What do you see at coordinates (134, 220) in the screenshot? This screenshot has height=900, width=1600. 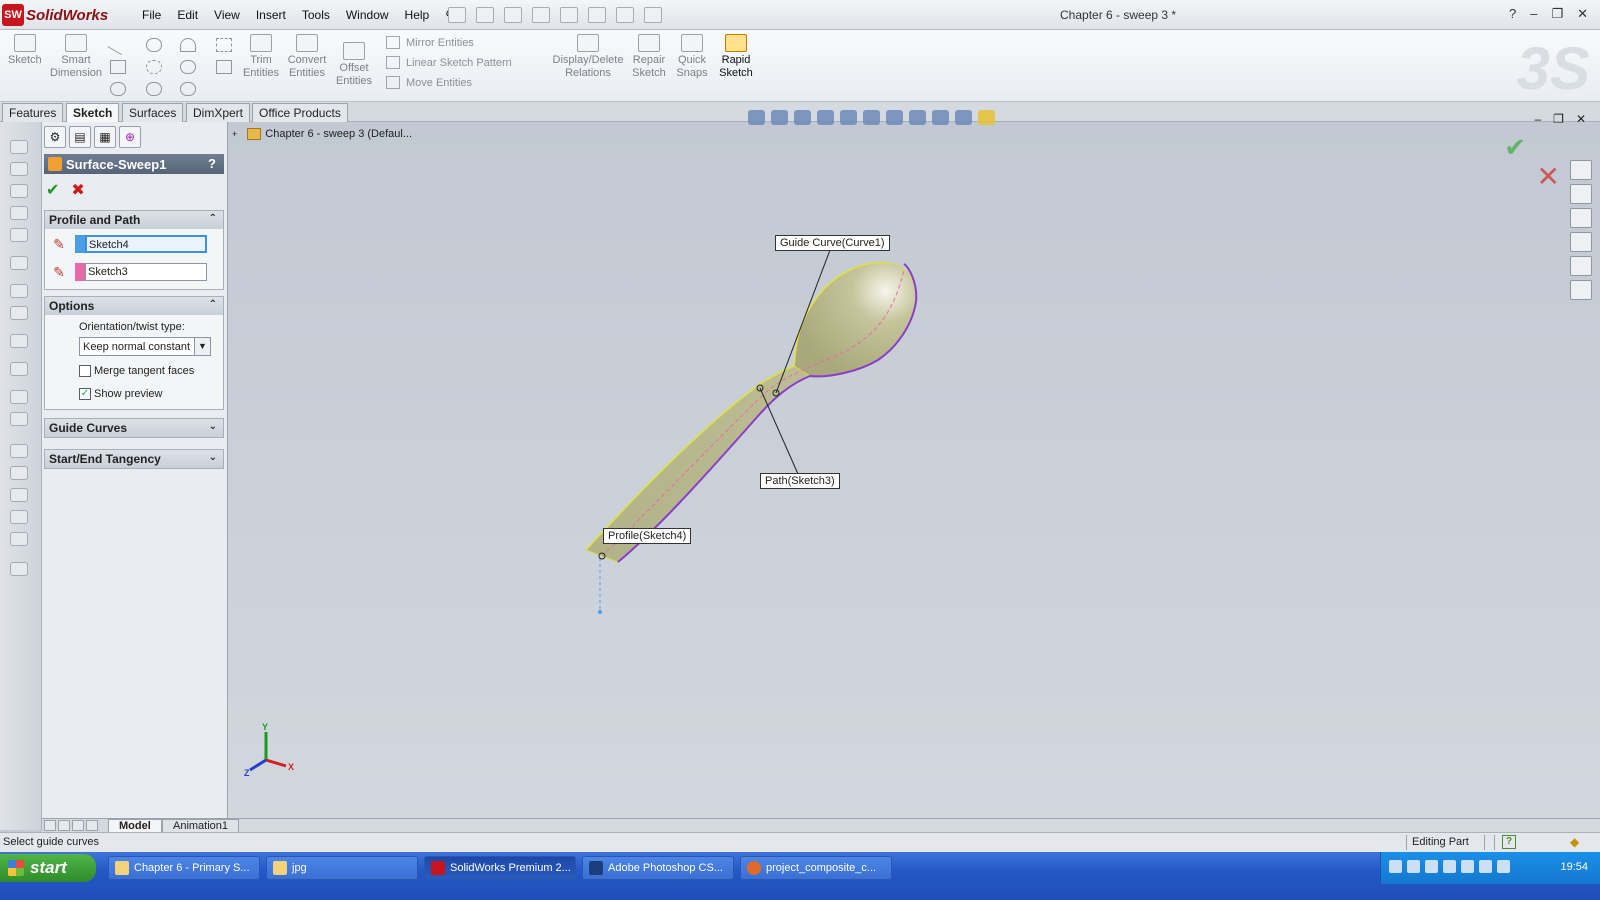 I see `profile-and-path-header: Profile and Path ⌃` at bounding box center [134, 220].